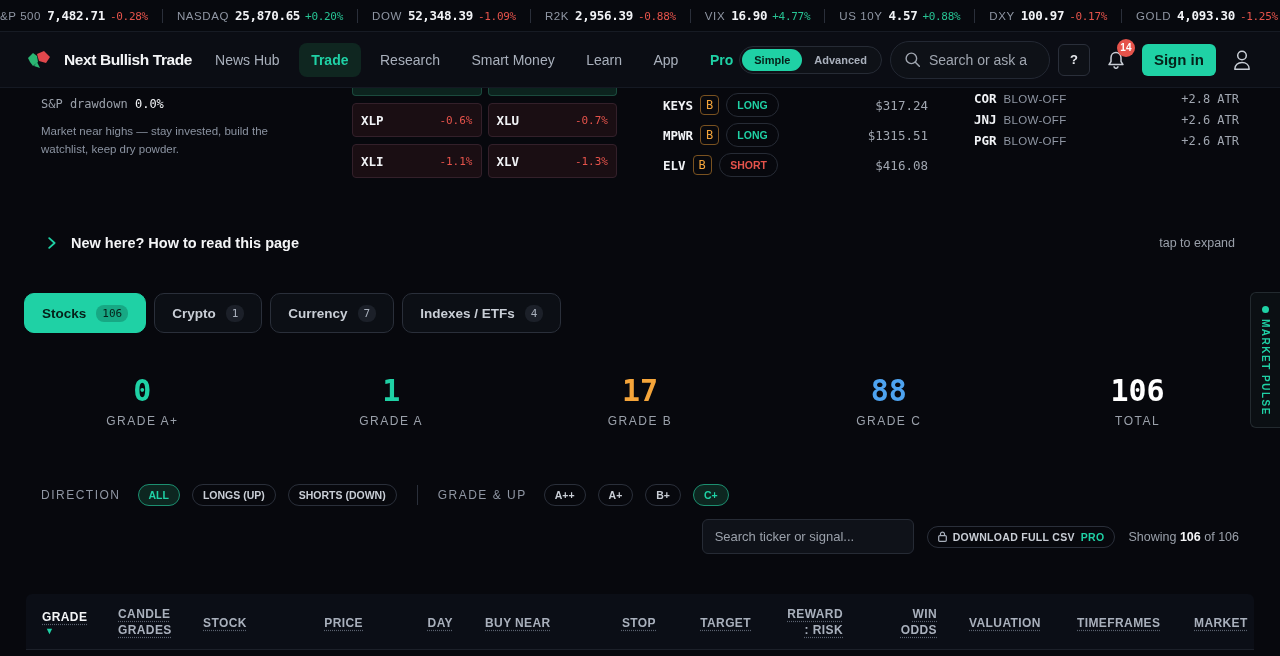  What do you see at coordinates (1125, 47) in the screenshot?
I see `notification-badge: 14` at bounding box center [1125, 47].